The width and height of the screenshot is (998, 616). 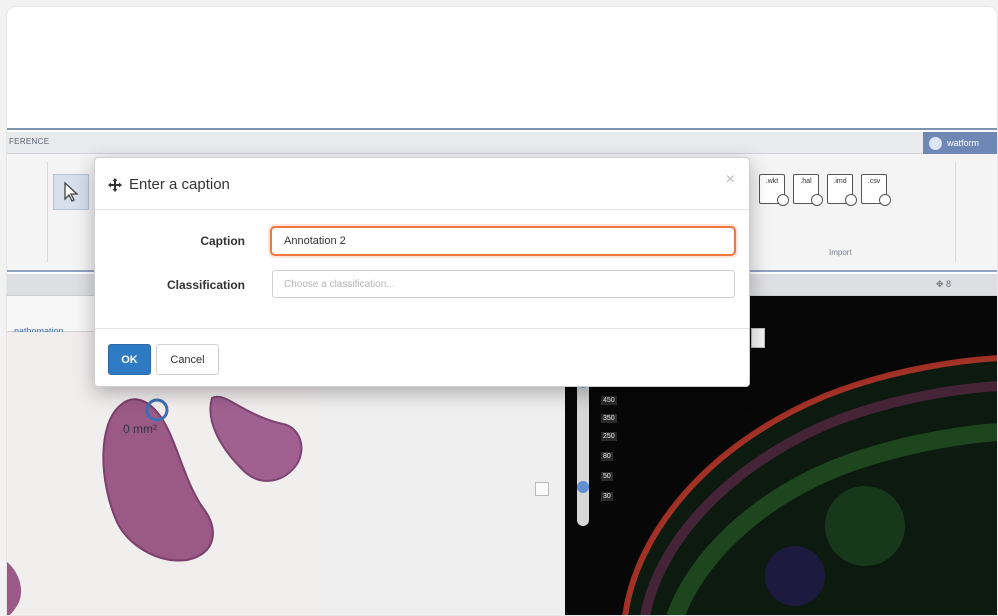 What do you see at coordinates (758, 338) in the screenshot?
I see `panel-toggle-button` at bounding box center [758, 338].